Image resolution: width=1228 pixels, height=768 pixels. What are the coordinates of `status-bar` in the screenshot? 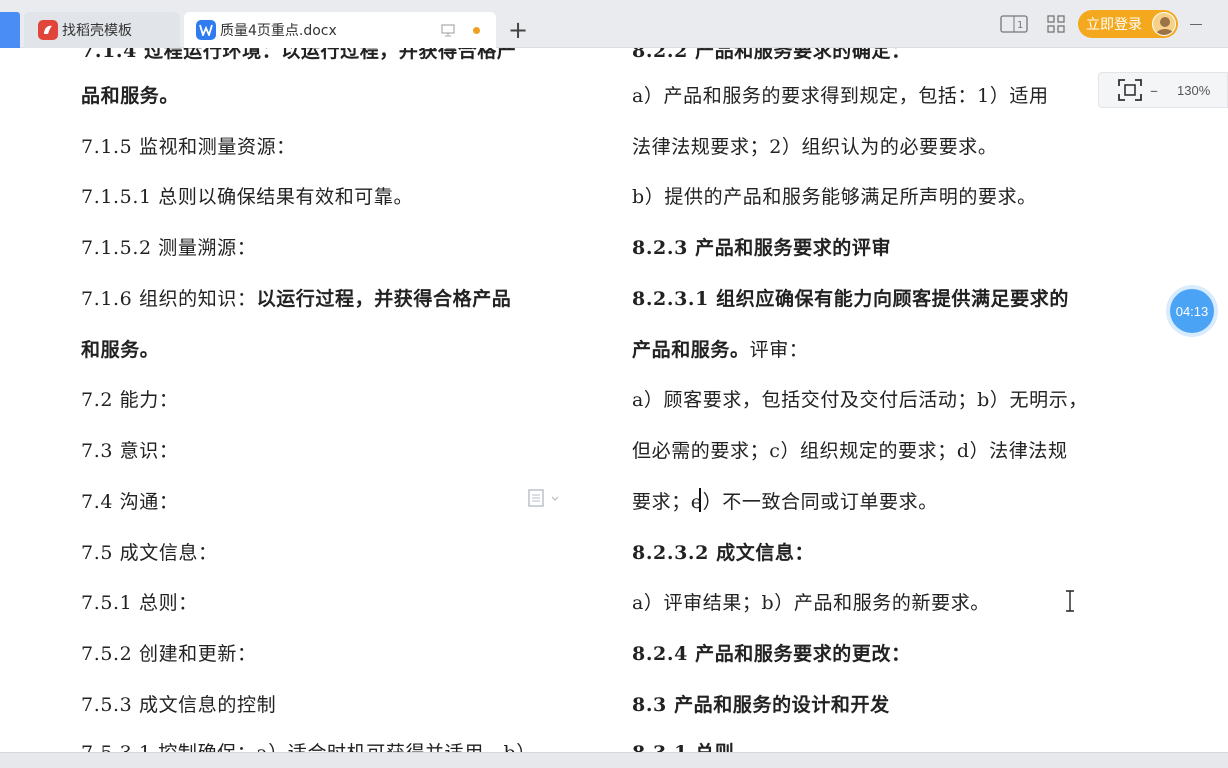 It's located at (614, 760).